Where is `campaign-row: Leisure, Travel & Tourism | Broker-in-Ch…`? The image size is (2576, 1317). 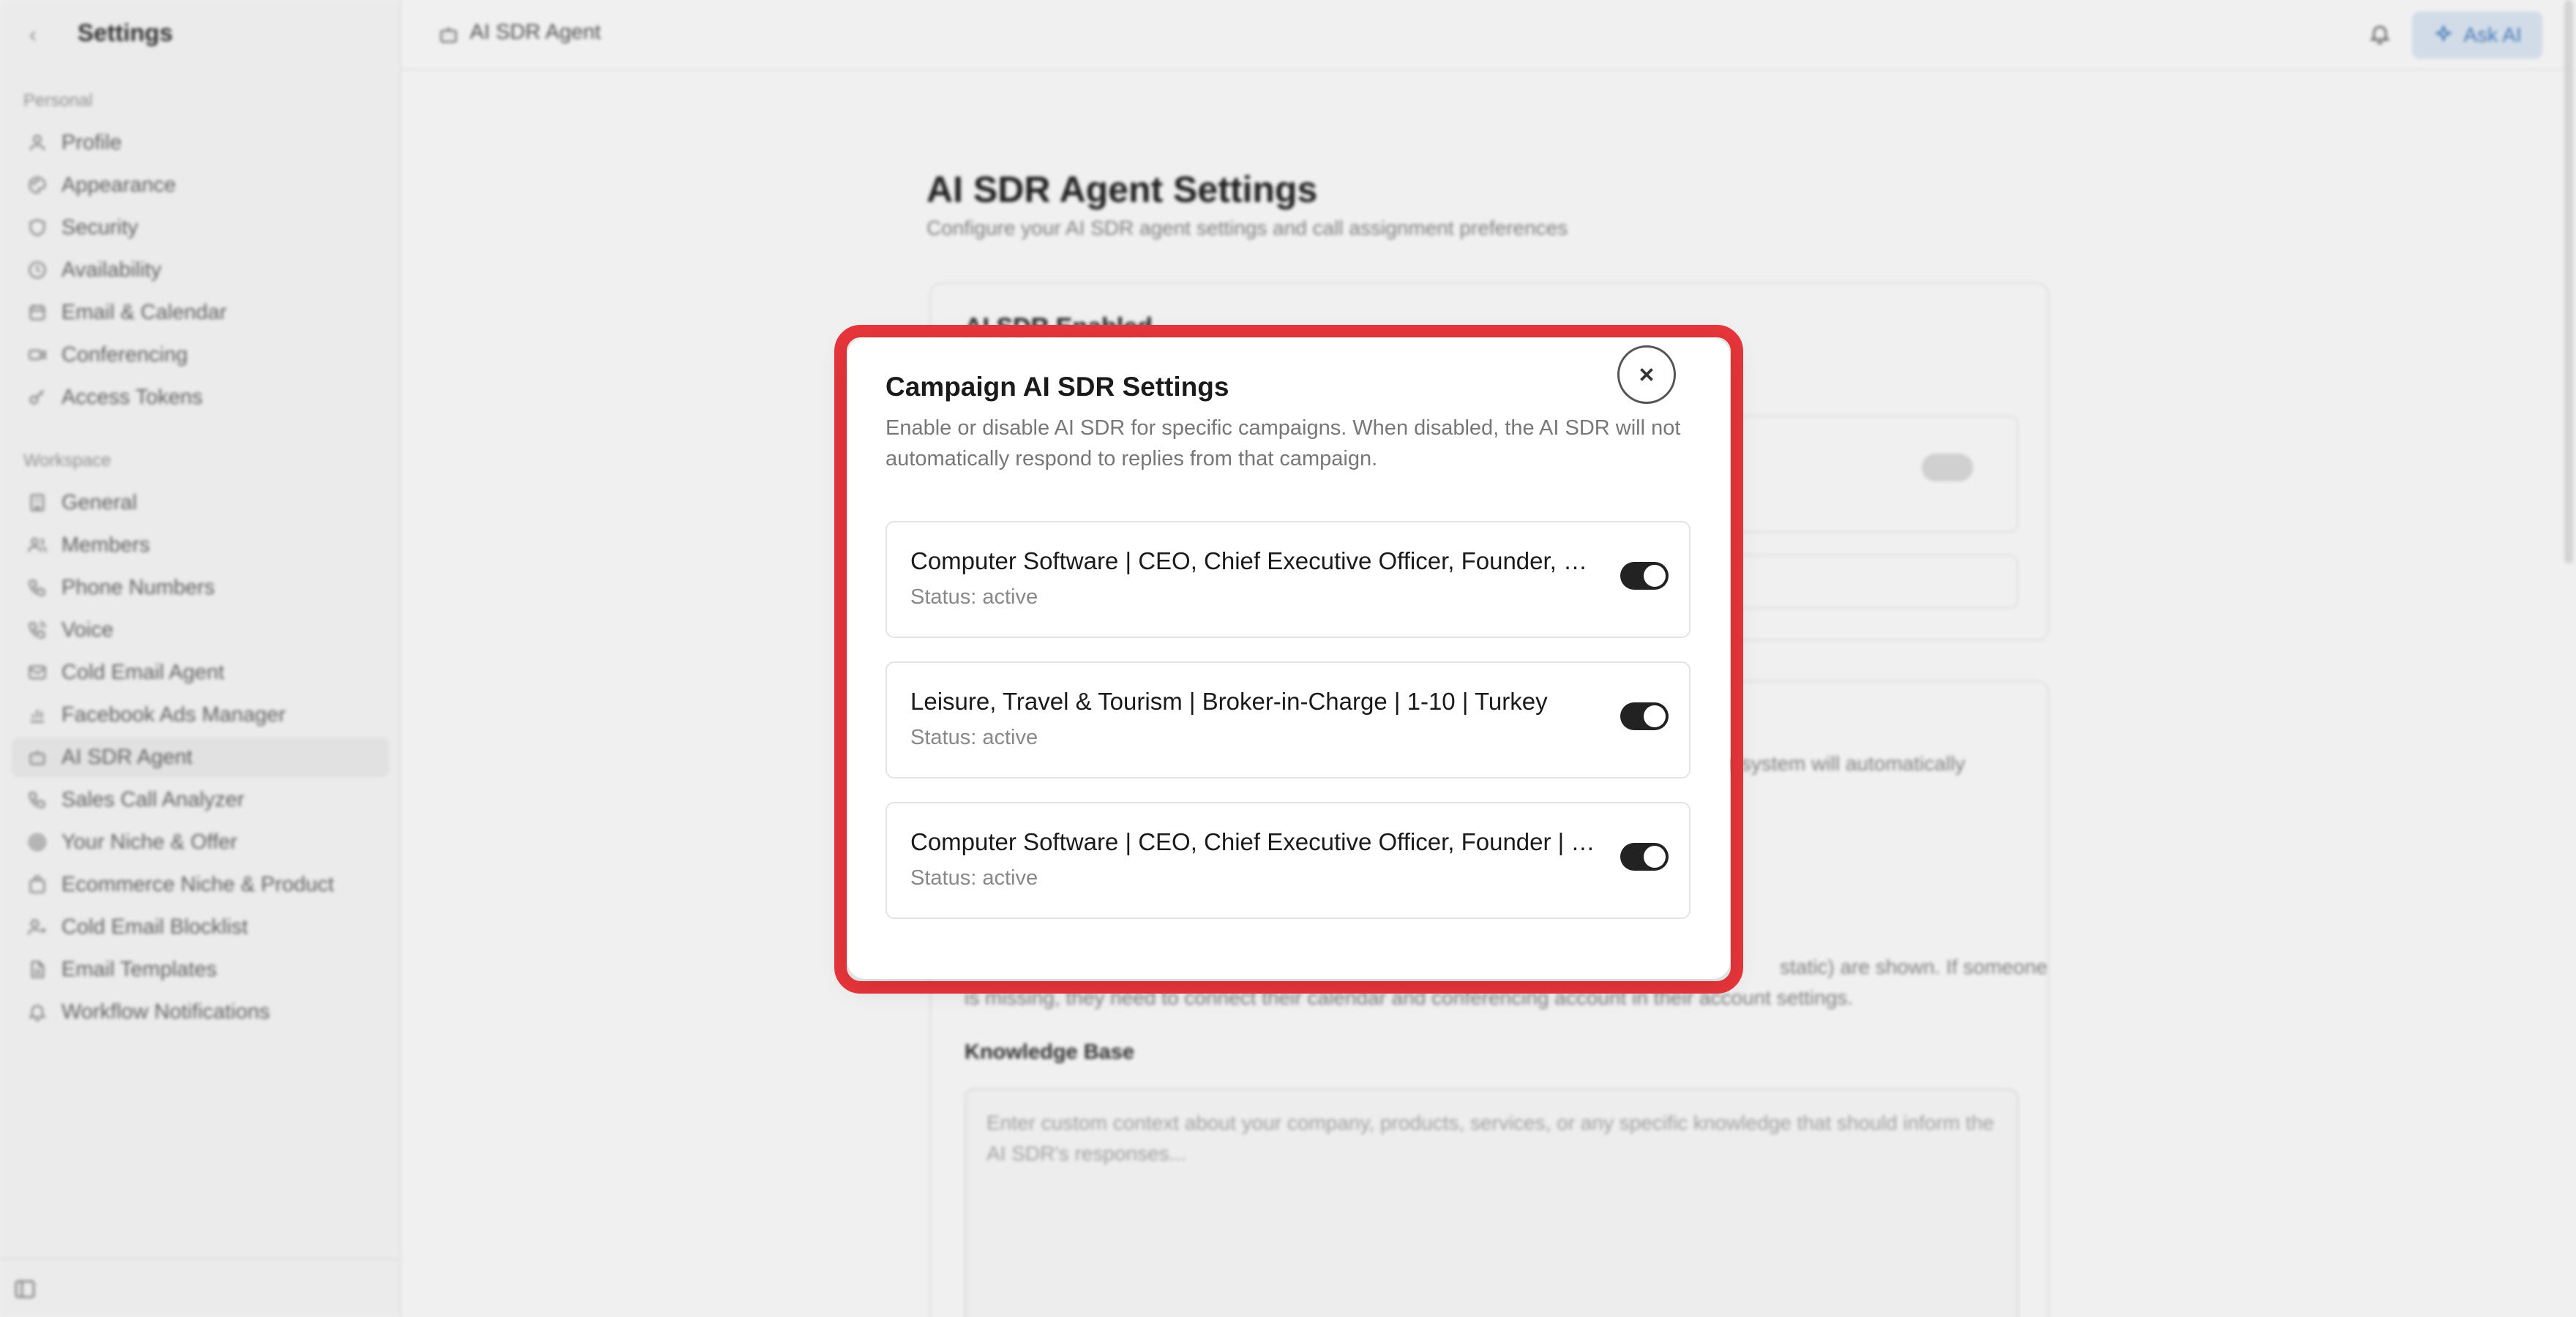 campaign-row: Leisure, Travel & Tourism | Broker-in-Ch… is located at coordinates (1288, 719).